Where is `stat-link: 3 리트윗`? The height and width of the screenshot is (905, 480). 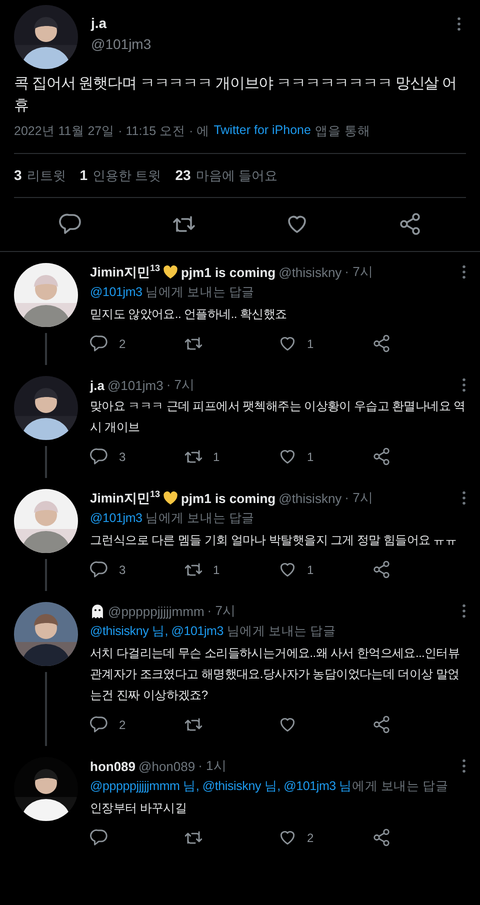 stat-link: 3 리트윗 is located at coordinates (40, 176).